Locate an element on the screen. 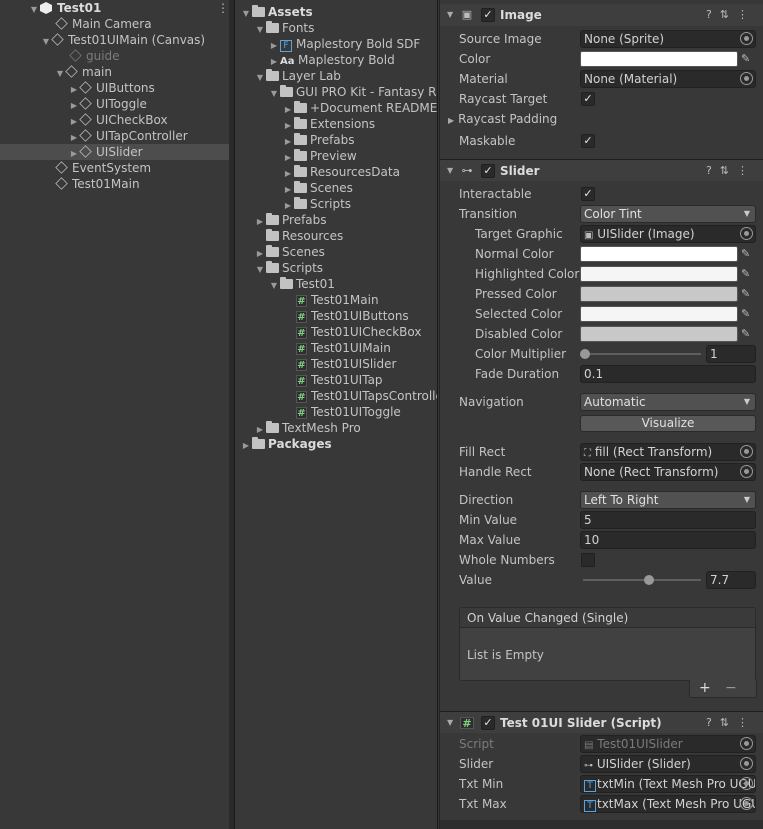  navigation-dropdown: Automatic ▼ is located at coordinates (668, 402).